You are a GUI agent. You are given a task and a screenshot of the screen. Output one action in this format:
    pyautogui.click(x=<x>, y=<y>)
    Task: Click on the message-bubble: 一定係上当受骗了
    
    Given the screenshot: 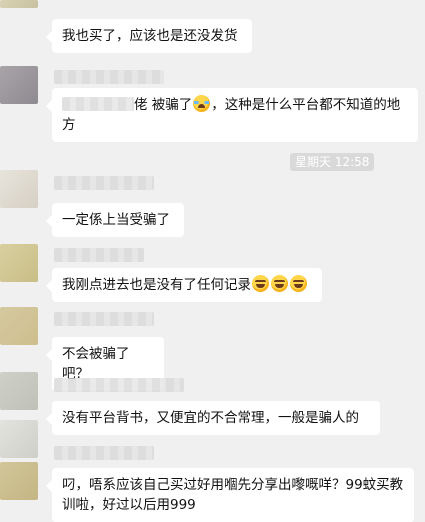 What is the action you would take?
    pyautogui.click(x=115, y=220)
    